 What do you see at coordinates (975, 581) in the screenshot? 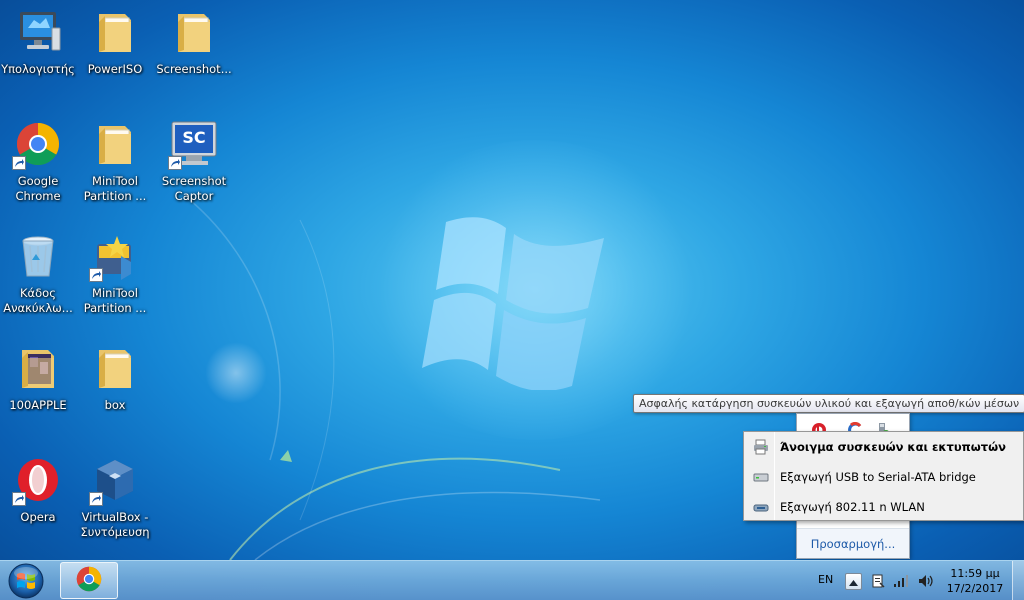
I see `clock: 11:59 μμ 17/2/2017` at bounding box center [975, 581].